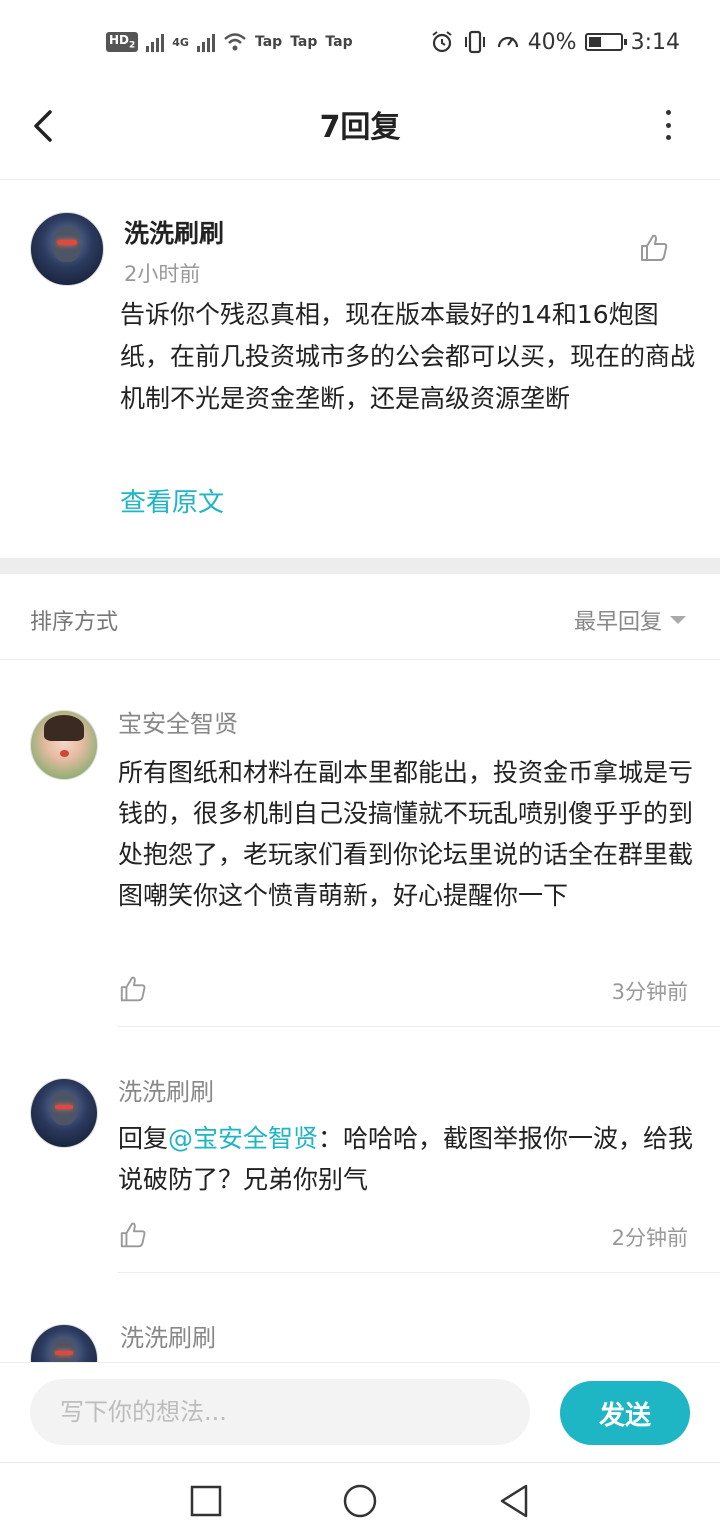  Describe the element at coordinates (507, 42) in the screenshot. I see `speed-icon` at that location.